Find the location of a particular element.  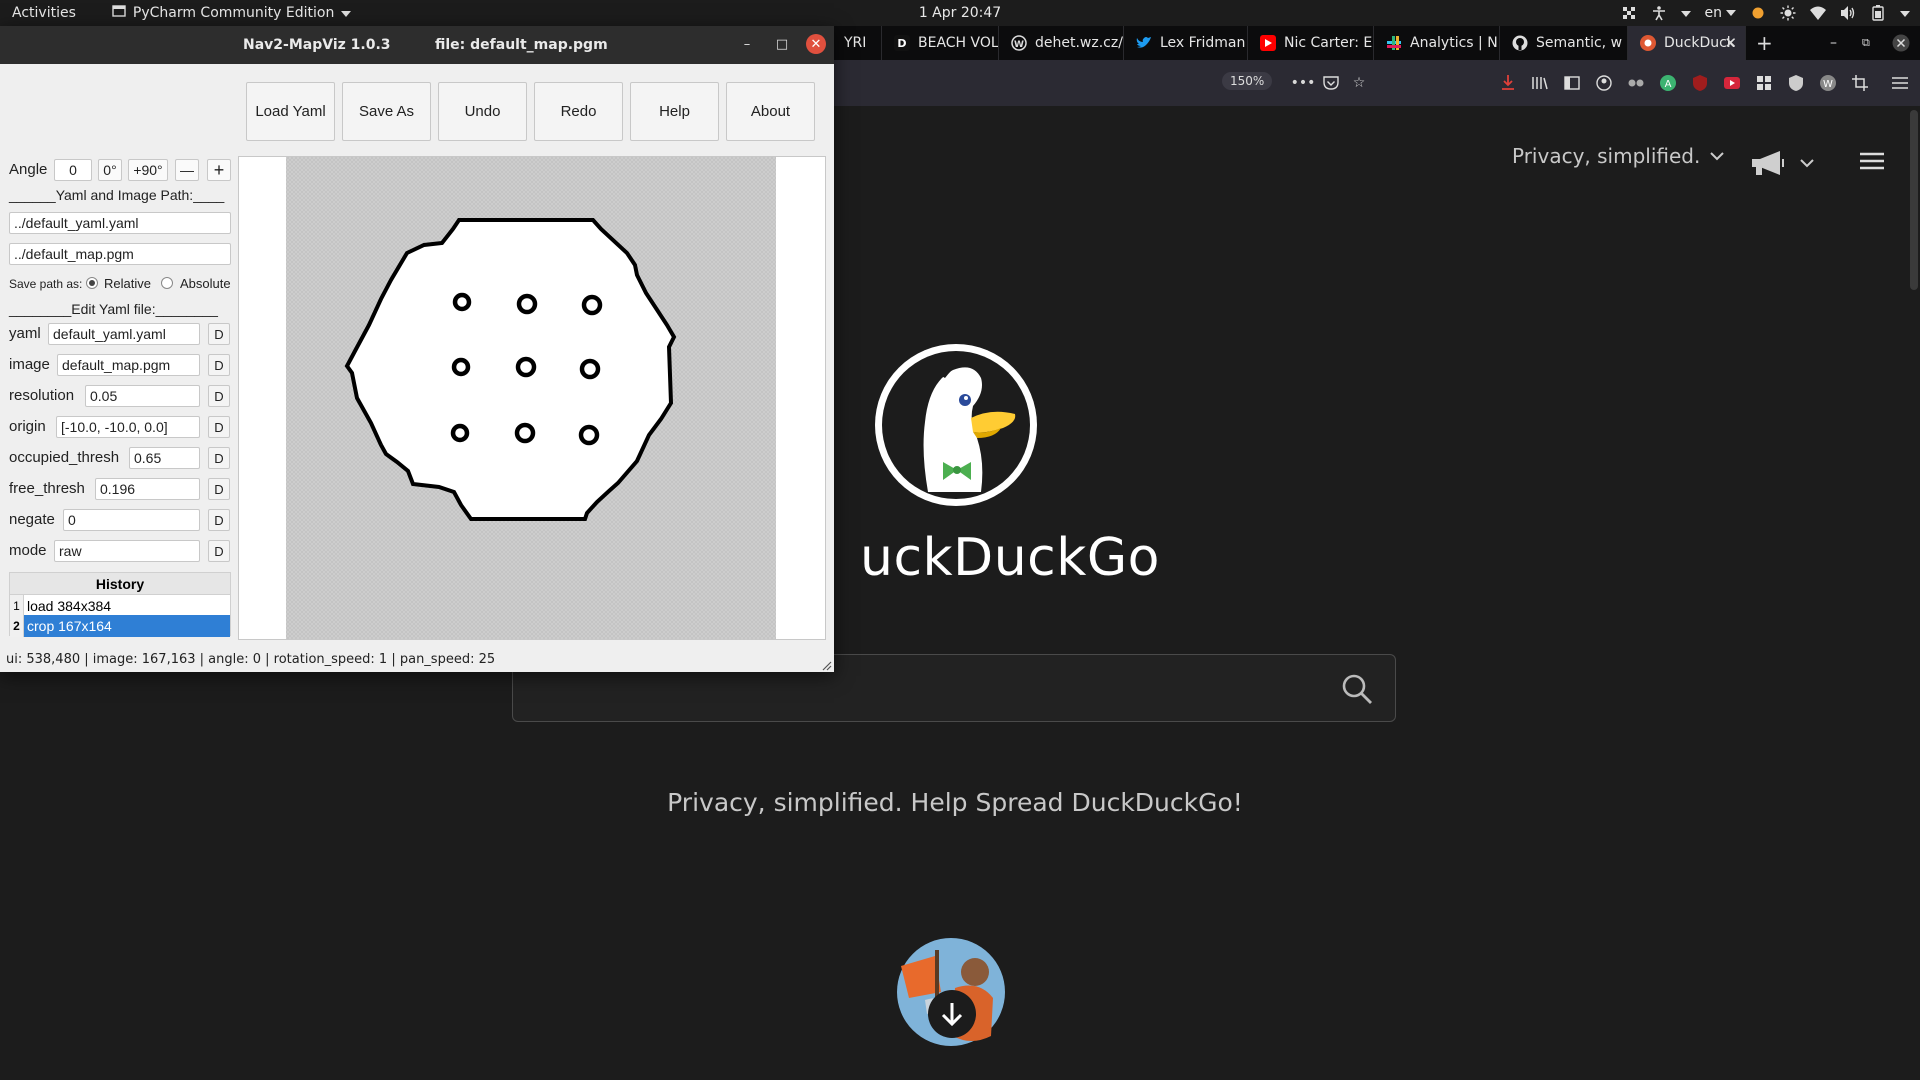

browser-tab: W dehet.wz.cz/ is located at coordinates (1061, 43).